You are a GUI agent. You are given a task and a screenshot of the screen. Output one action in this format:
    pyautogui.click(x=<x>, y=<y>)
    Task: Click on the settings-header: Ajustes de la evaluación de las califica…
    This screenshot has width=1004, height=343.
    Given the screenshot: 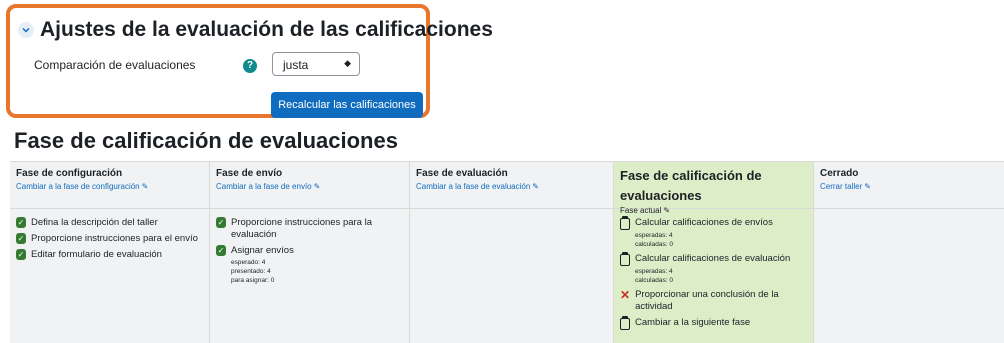 What is the action you would take?
    pyautogui.click(x=255, y=30)
    